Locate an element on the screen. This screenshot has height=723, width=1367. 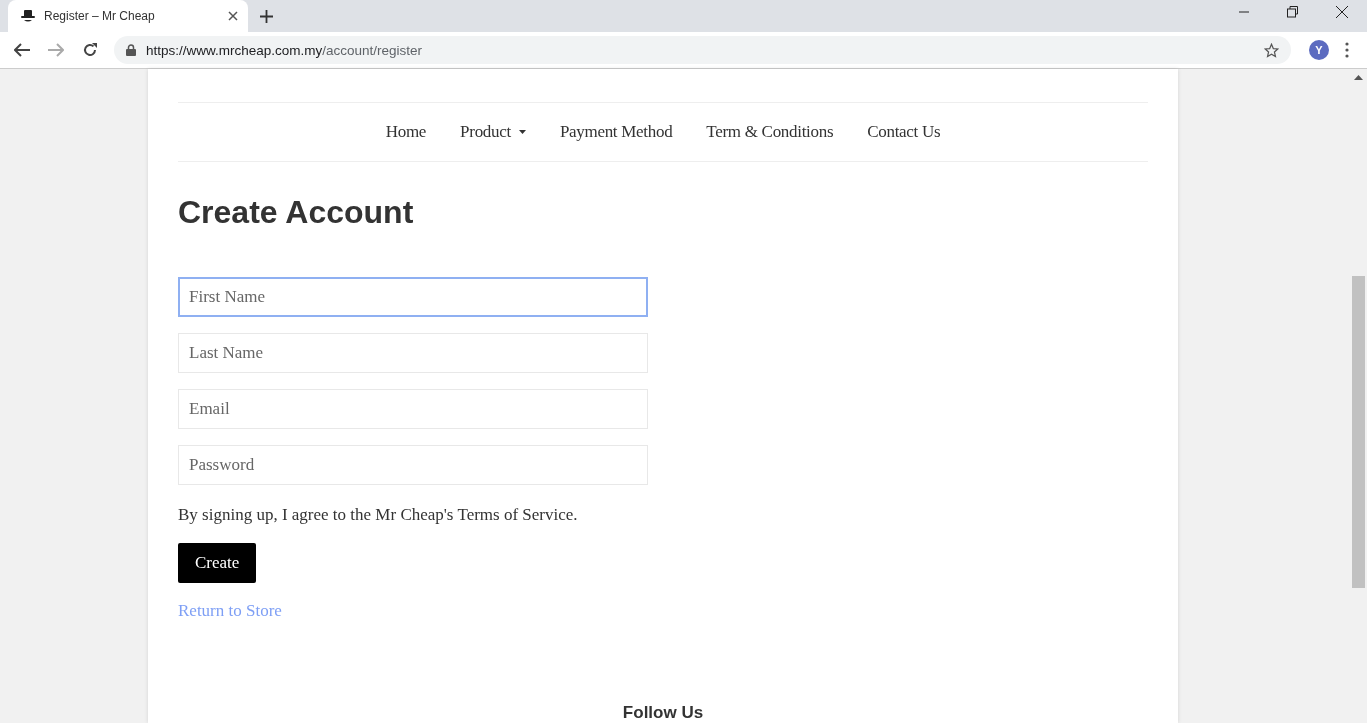
reload-icon is located at coordinates (90, 50).